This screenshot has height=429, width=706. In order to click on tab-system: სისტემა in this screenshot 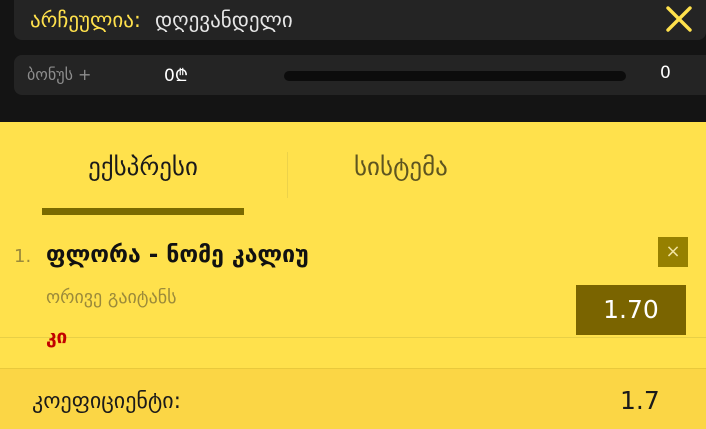, I will do `click(420, 169)`.